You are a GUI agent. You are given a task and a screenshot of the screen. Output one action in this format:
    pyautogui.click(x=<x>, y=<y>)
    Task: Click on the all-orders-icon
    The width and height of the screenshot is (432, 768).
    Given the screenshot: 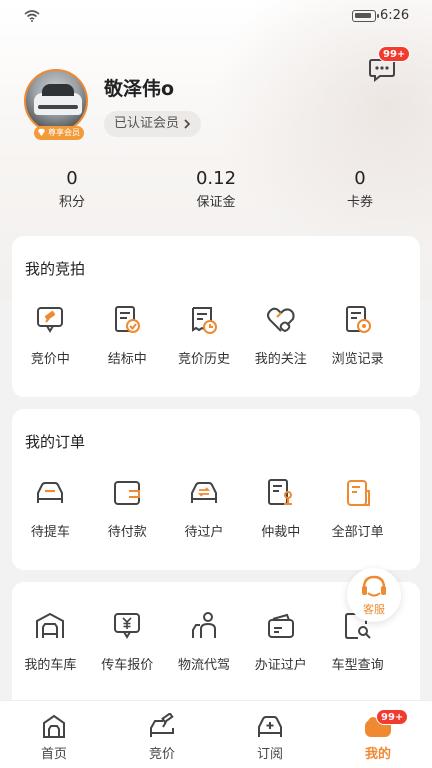 What is the action you would take?
    pyautogui.click(x=358, y=493)
    